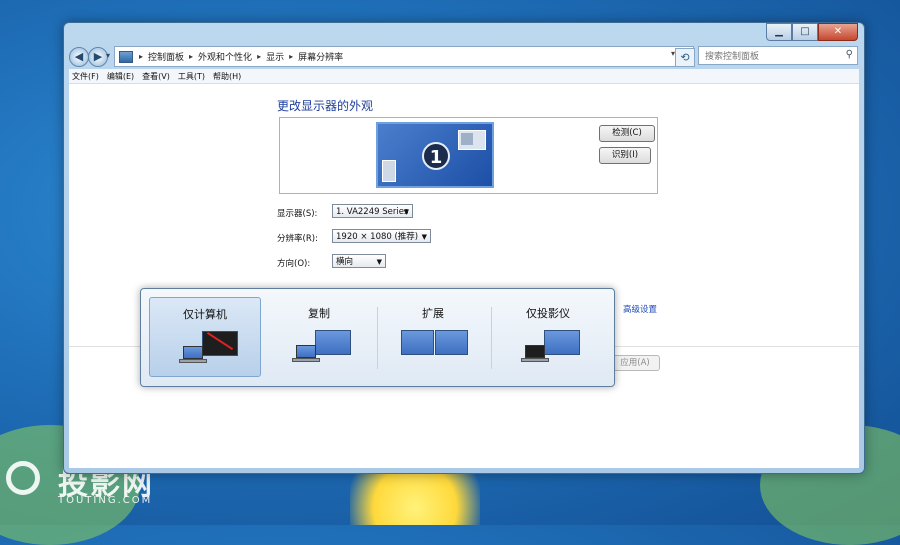 The image size is (900, 545). What do you see at coordinates (635, 363) in the screenshot?
I see `apply-button: 应用(A)` at bounding box center [635, 363].